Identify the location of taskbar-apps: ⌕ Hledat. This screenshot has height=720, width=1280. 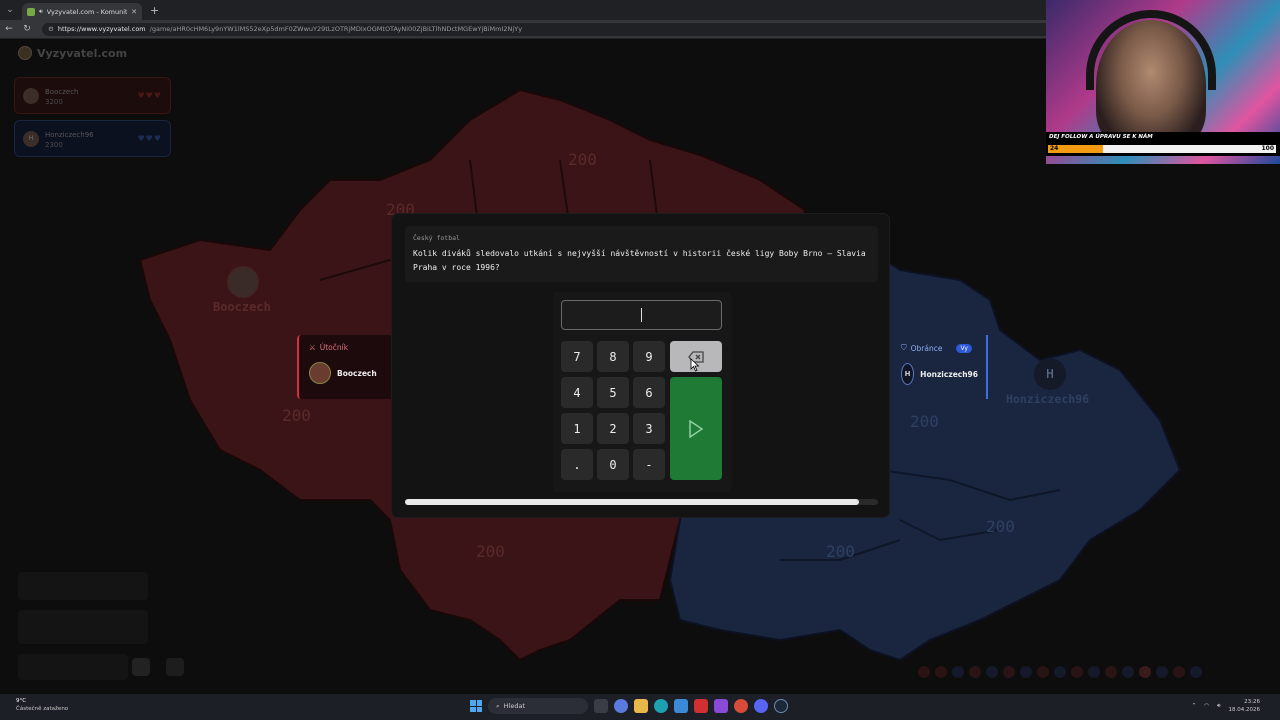
(629, 706).